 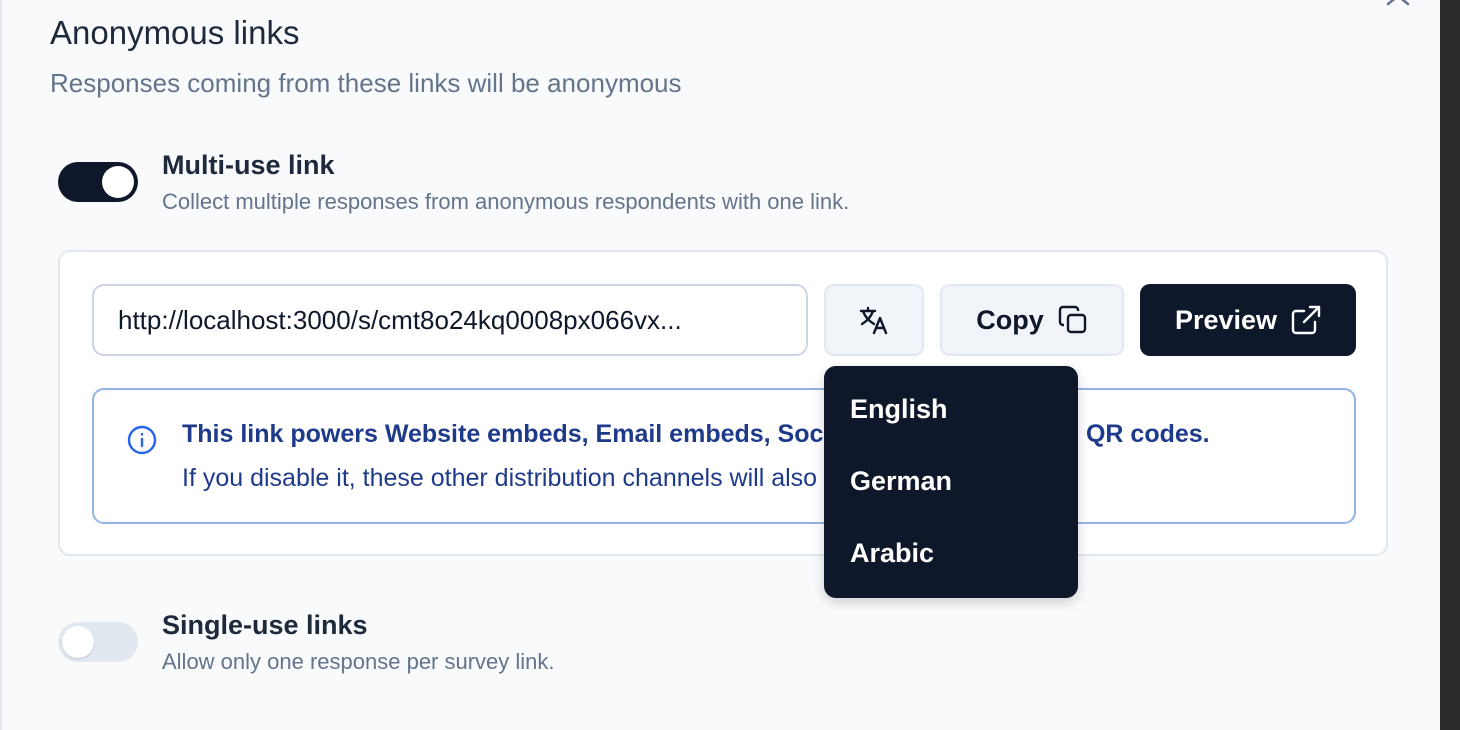 I want to click on preview-button: Preview, so click(x=1248, y=320).